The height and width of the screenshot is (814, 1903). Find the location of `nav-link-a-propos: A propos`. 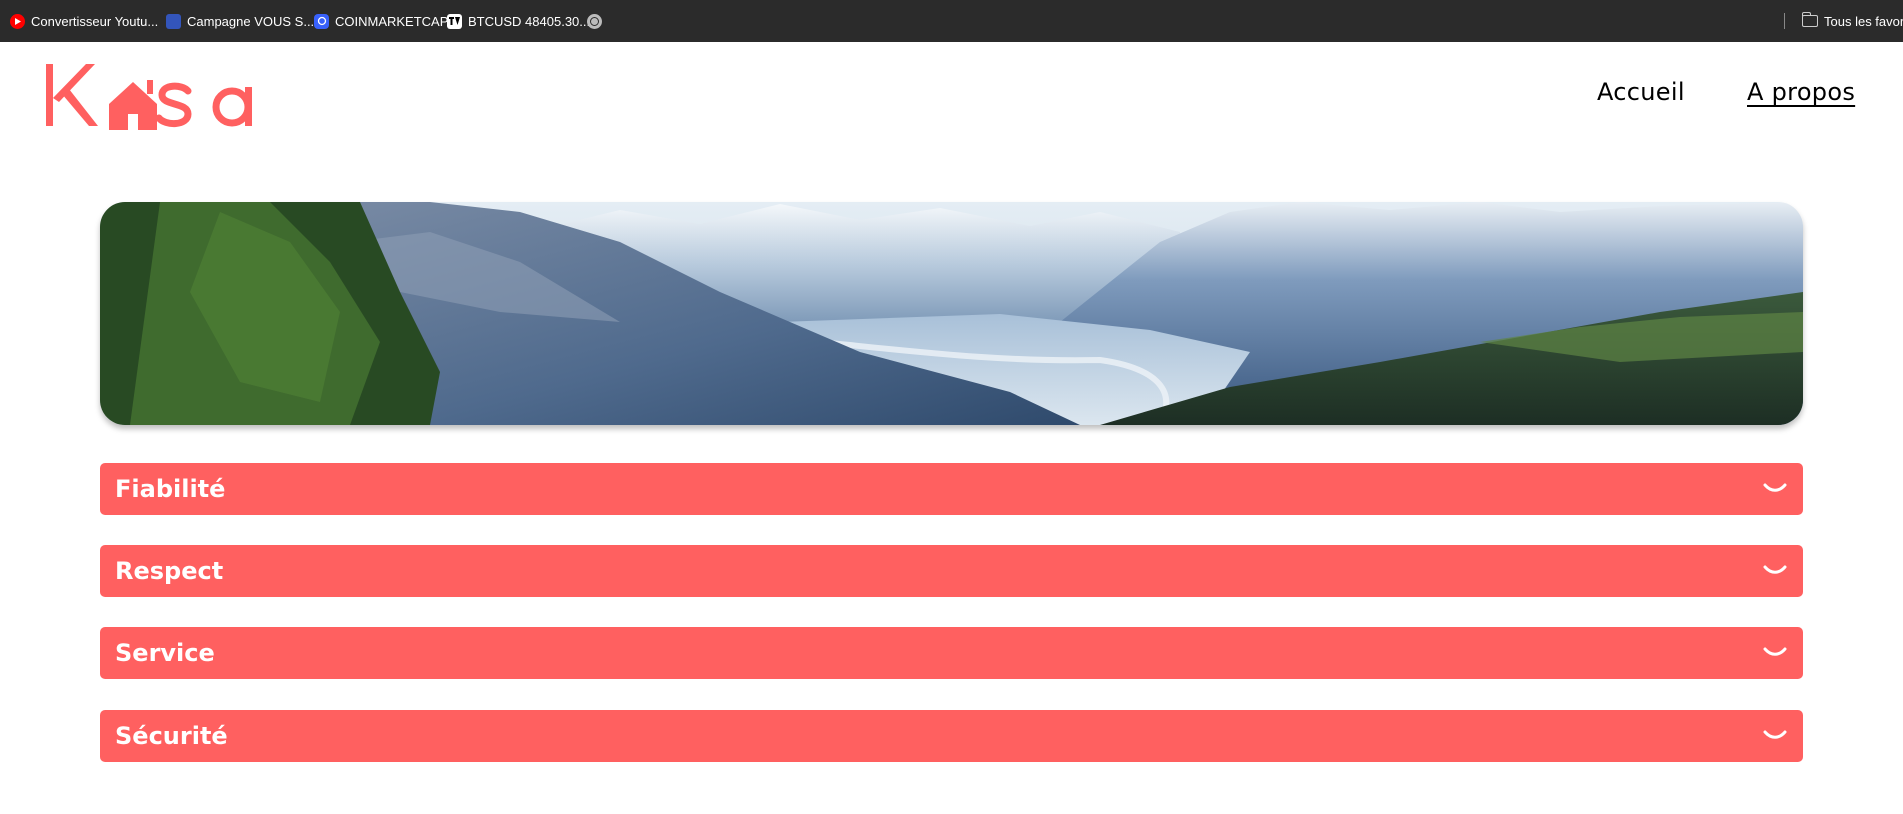

nav-link-a-propos: A propos is located at coordinates (1801, 92).